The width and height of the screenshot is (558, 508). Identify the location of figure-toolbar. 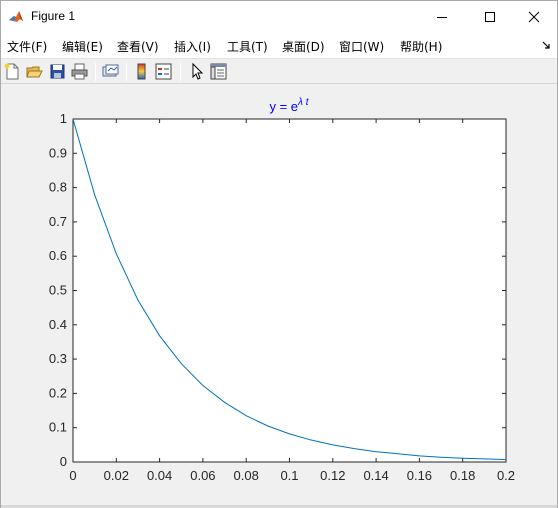
(279, 71).